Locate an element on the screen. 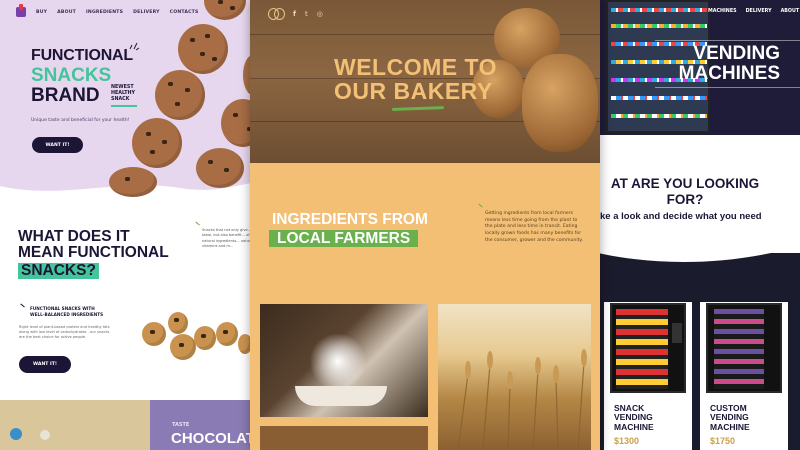 This screenshot has width=800, height=450. hero-title-line2: OUR BAKERY is located at coordinates (413, 90).